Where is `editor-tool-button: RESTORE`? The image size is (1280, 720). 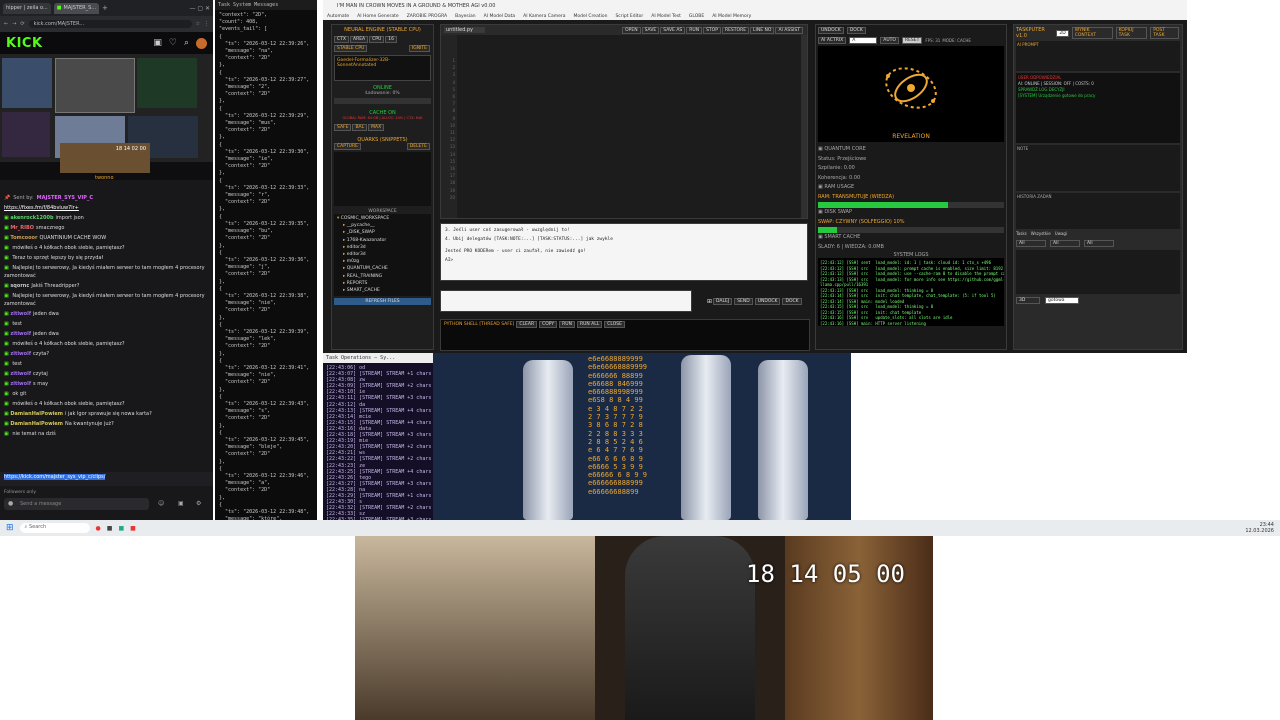
editor-tool-button: RESTORE is located at coordinates (735, 30).